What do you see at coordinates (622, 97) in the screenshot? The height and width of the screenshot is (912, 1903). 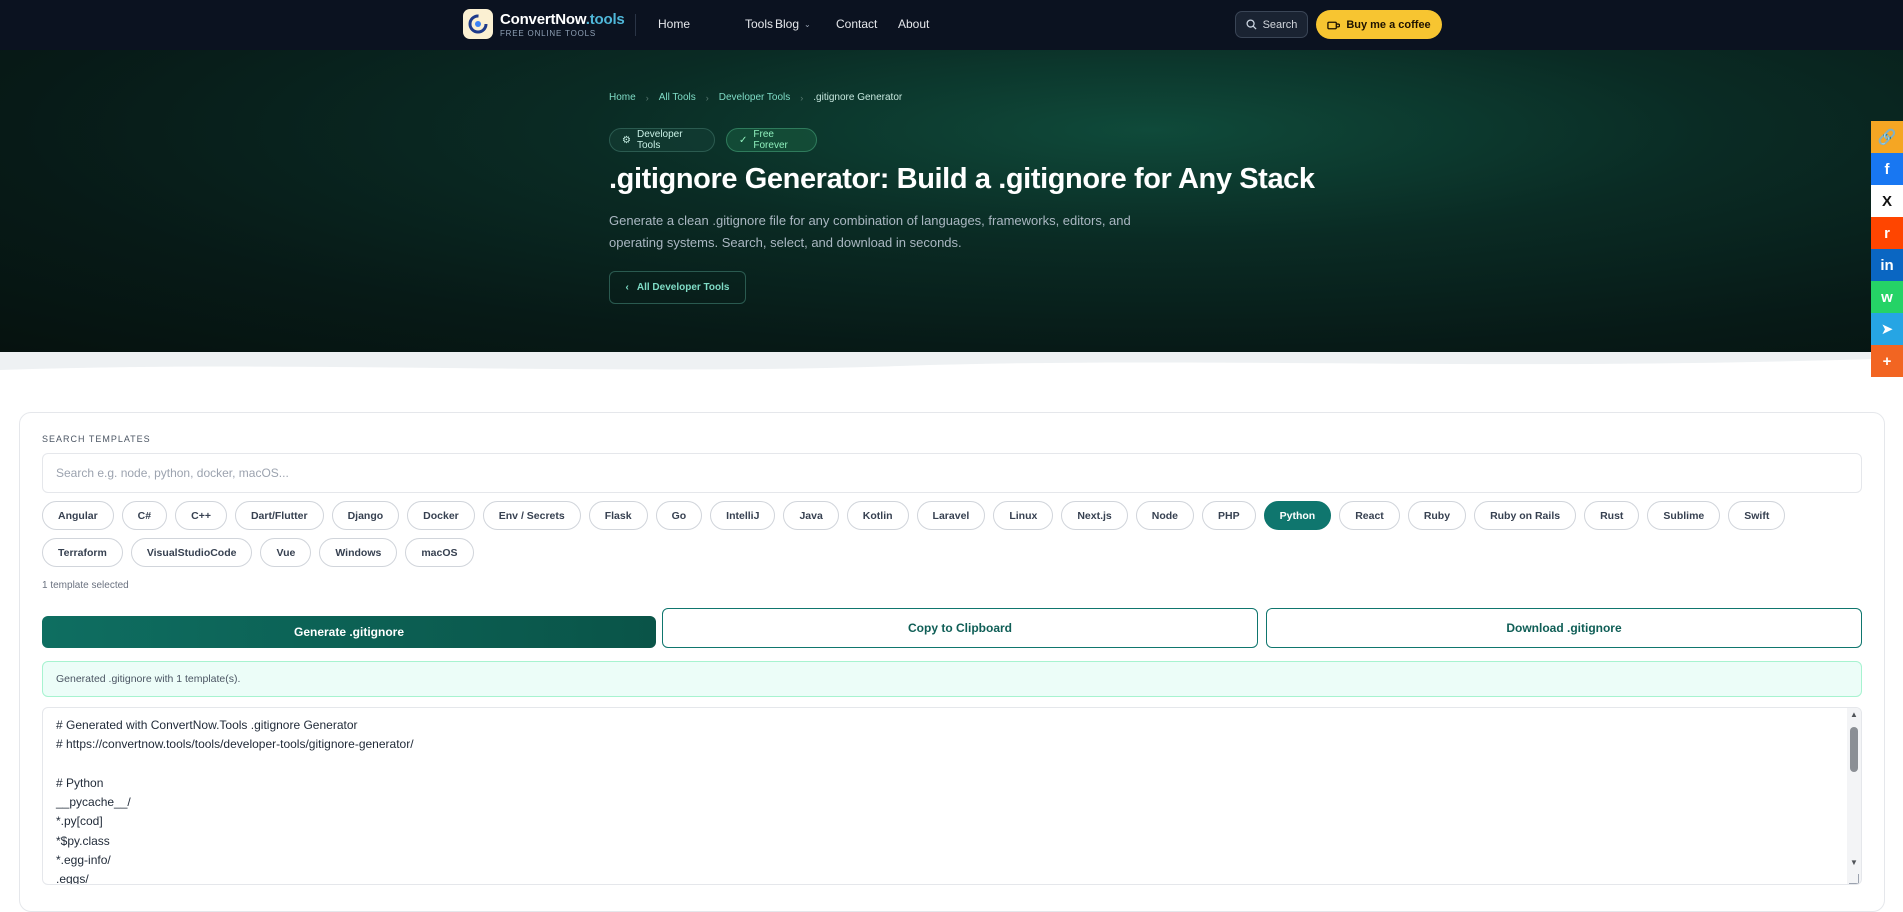 I see `breadcrumb-home: Home` at bounding box center [622, 97].